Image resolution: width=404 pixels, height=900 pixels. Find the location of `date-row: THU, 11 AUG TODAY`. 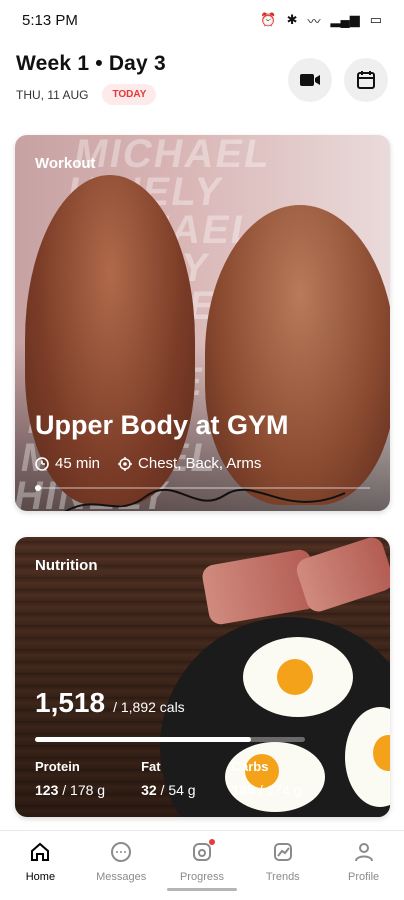

date-row: THU, 11 AUG TODAY is located at coordinates (202, 94).